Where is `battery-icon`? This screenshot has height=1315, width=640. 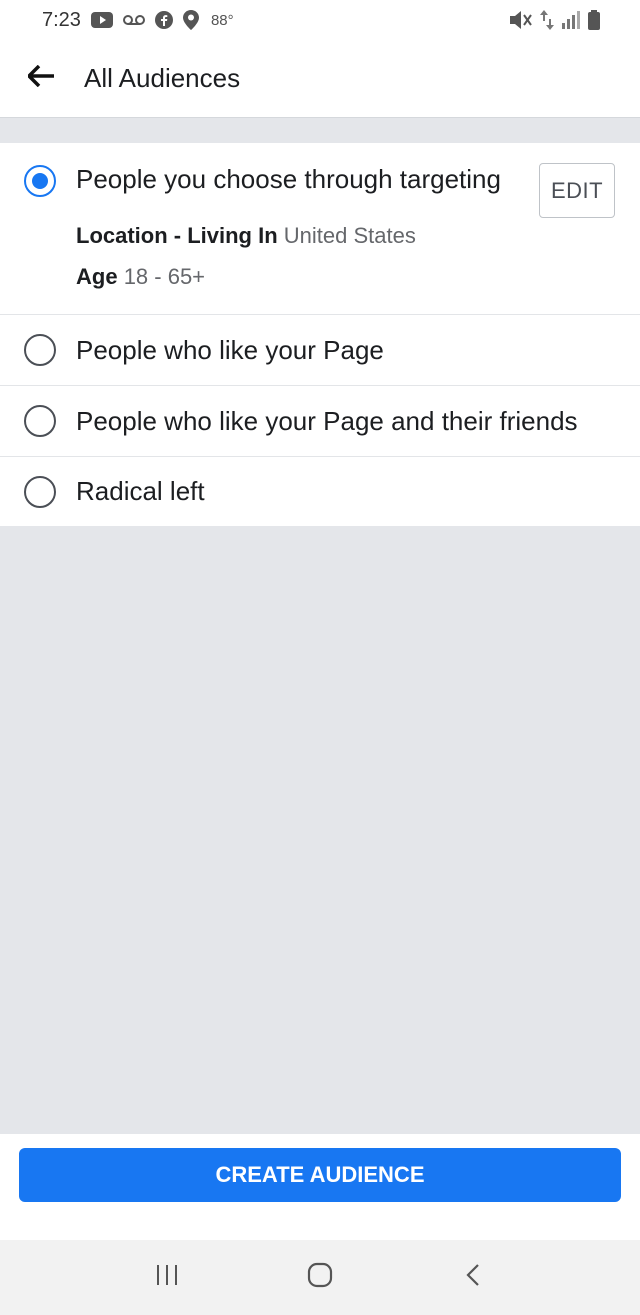 battery-icon is located at coordinates (594, 20).